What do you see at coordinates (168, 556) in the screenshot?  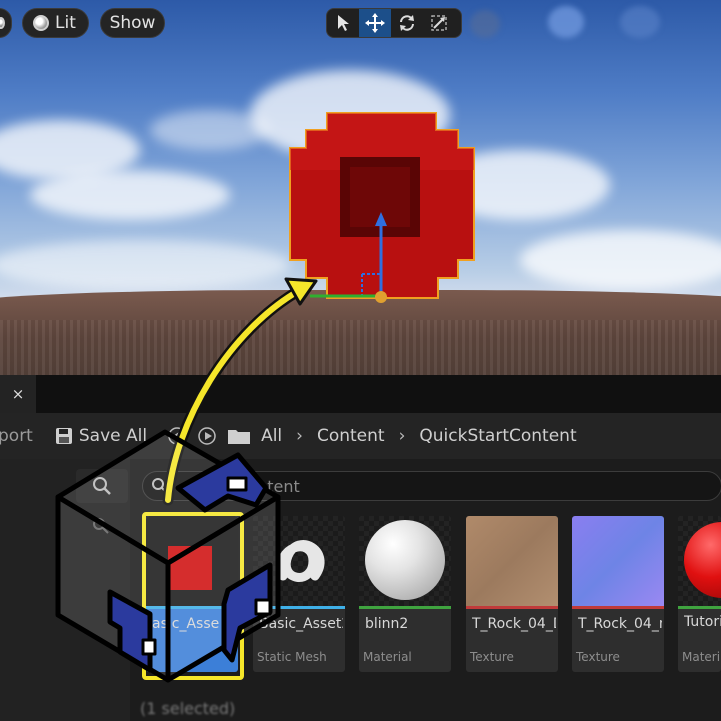 I see `cube-logo` at bounding box center [168, 556].